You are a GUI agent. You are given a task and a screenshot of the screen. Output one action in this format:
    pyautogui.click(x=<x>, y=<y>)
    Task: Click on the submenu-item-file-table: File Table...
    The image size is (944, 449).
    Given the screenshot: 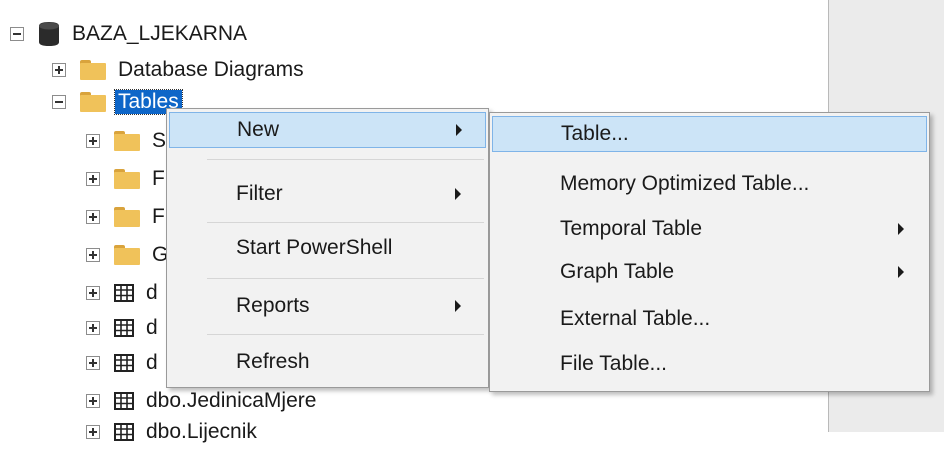 What is the action you would take?
    pyautogui.click(x=709, y=364)
    